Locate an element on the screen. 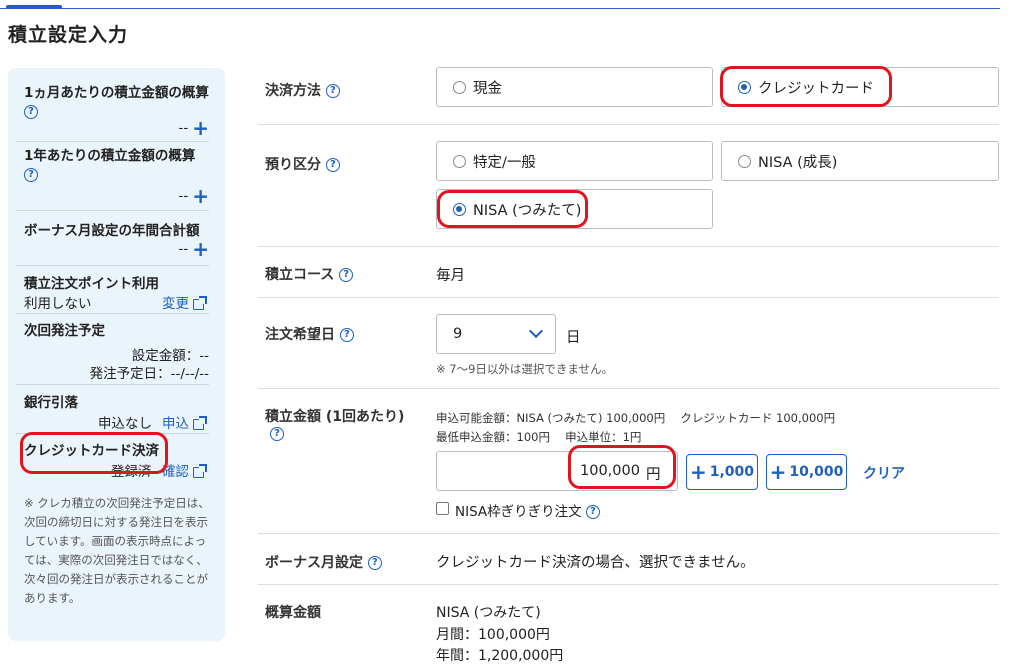 The image size is (1024, 665). add-10000-button: +10,000 is located at coordinates (806, 472).